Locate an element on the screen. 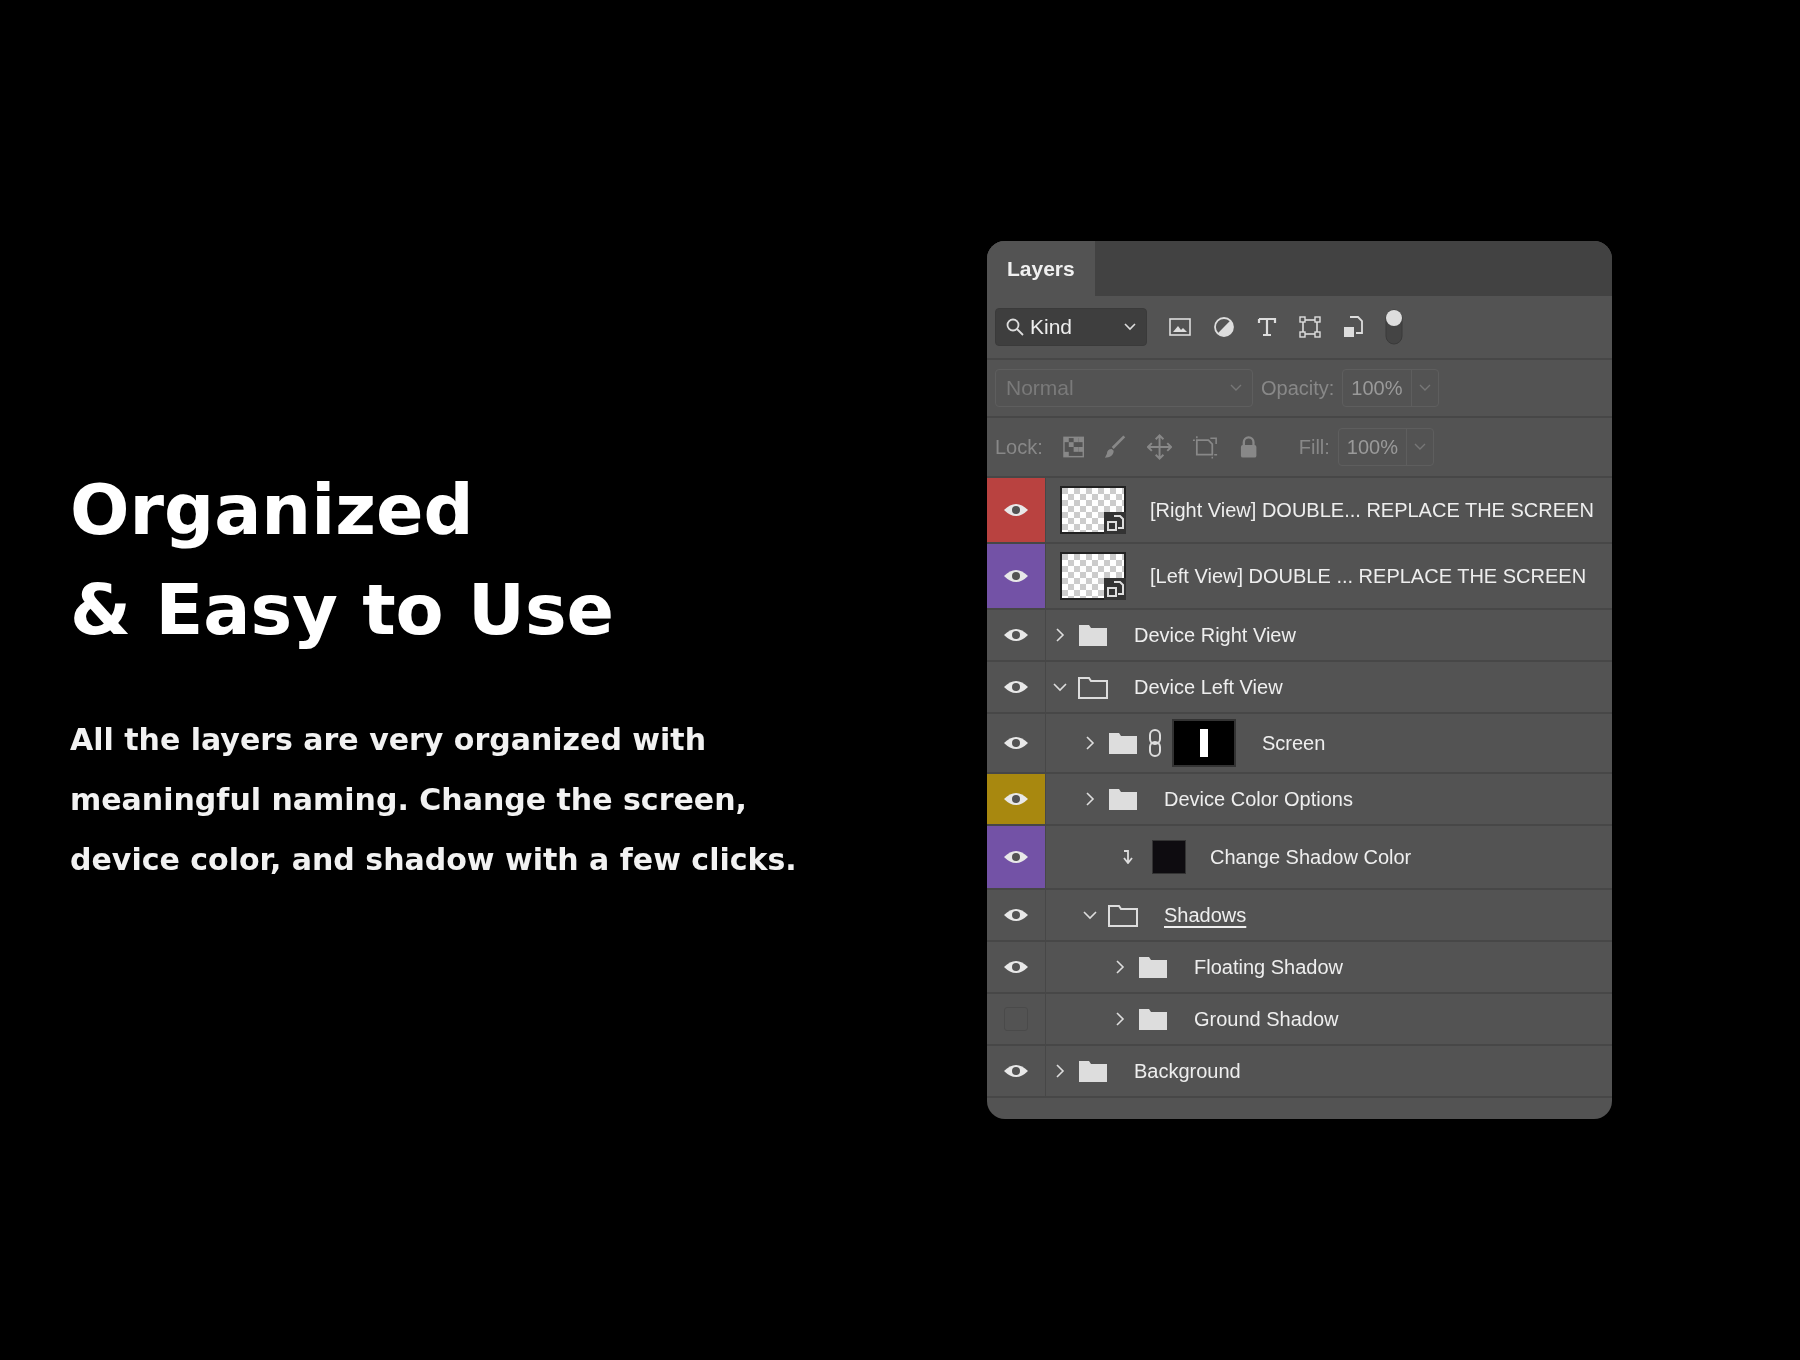  headline: Organized is located at coordinates (272, 510).